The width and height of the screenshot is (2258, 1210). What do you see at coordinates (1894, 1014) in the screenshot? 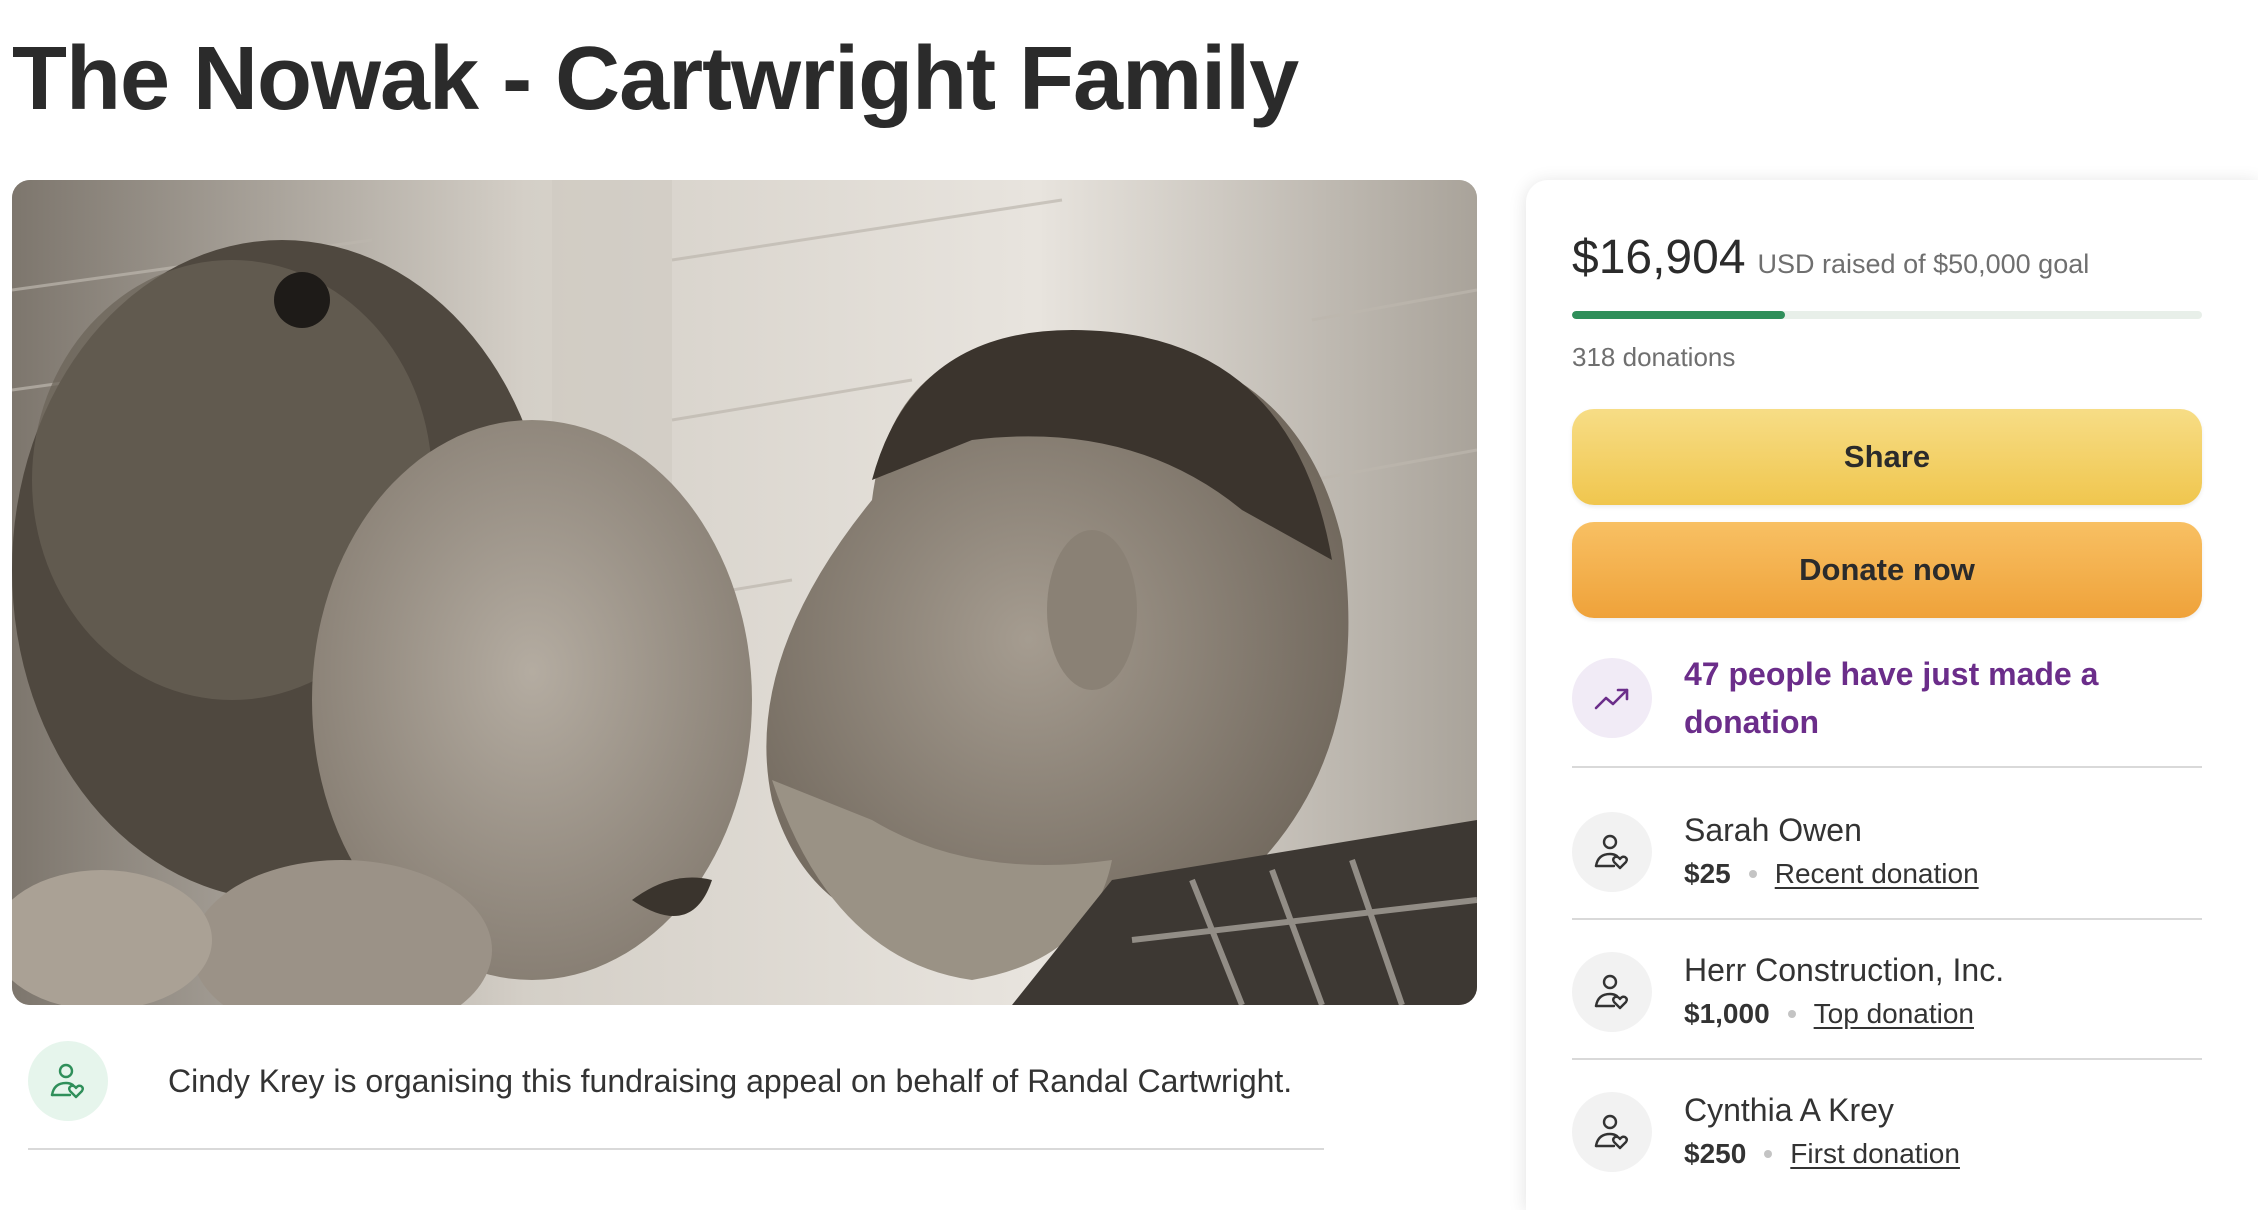
I see `top-donation-link: Top donation` at bounding box center [1894, 1014].